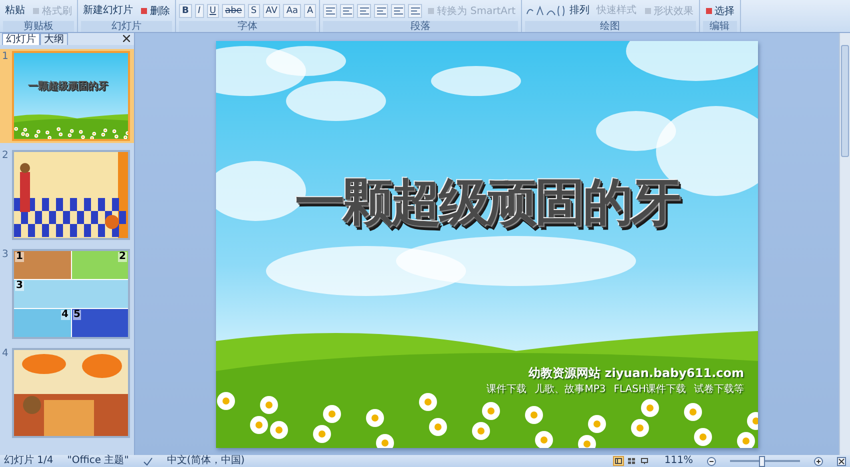 This screenshot has height=467, width=850. I want to click on slide-number: 3, so click(6, 254).